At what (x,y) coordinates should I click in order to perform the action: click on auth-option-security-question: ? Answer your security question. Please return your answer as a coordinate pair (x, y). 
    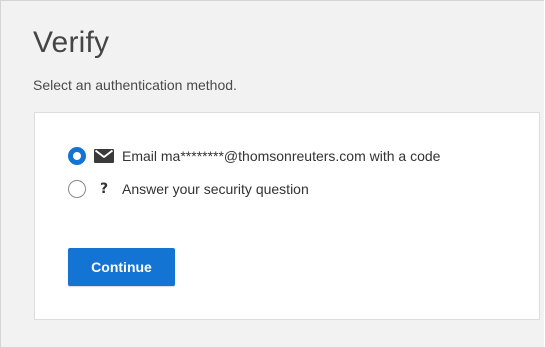
    Looking at the image, I should click on (188, 189).